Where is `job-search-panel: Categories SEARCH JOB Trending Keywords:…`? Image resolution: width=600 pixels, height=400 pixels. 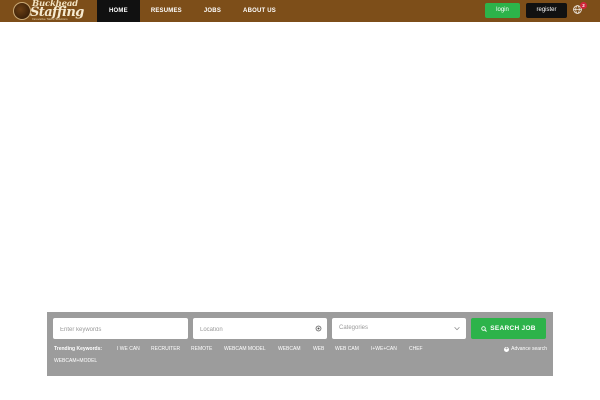
job-search-panel: Categories SEARCH JOB Trending Keywords:… is located at coordinates (300, 344).